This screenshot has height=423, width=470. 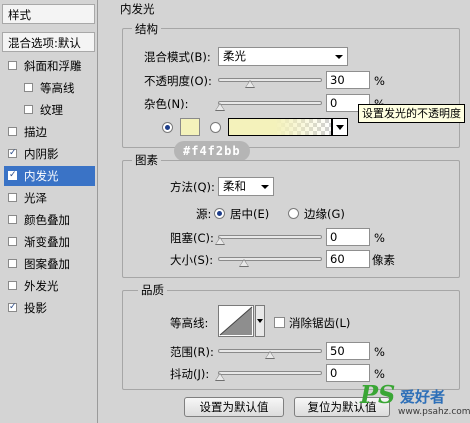 What do you see at coordinates (192, 352) in the screenshot?
I see `range-label: 范围(R):` at bounding box center [192, 352].